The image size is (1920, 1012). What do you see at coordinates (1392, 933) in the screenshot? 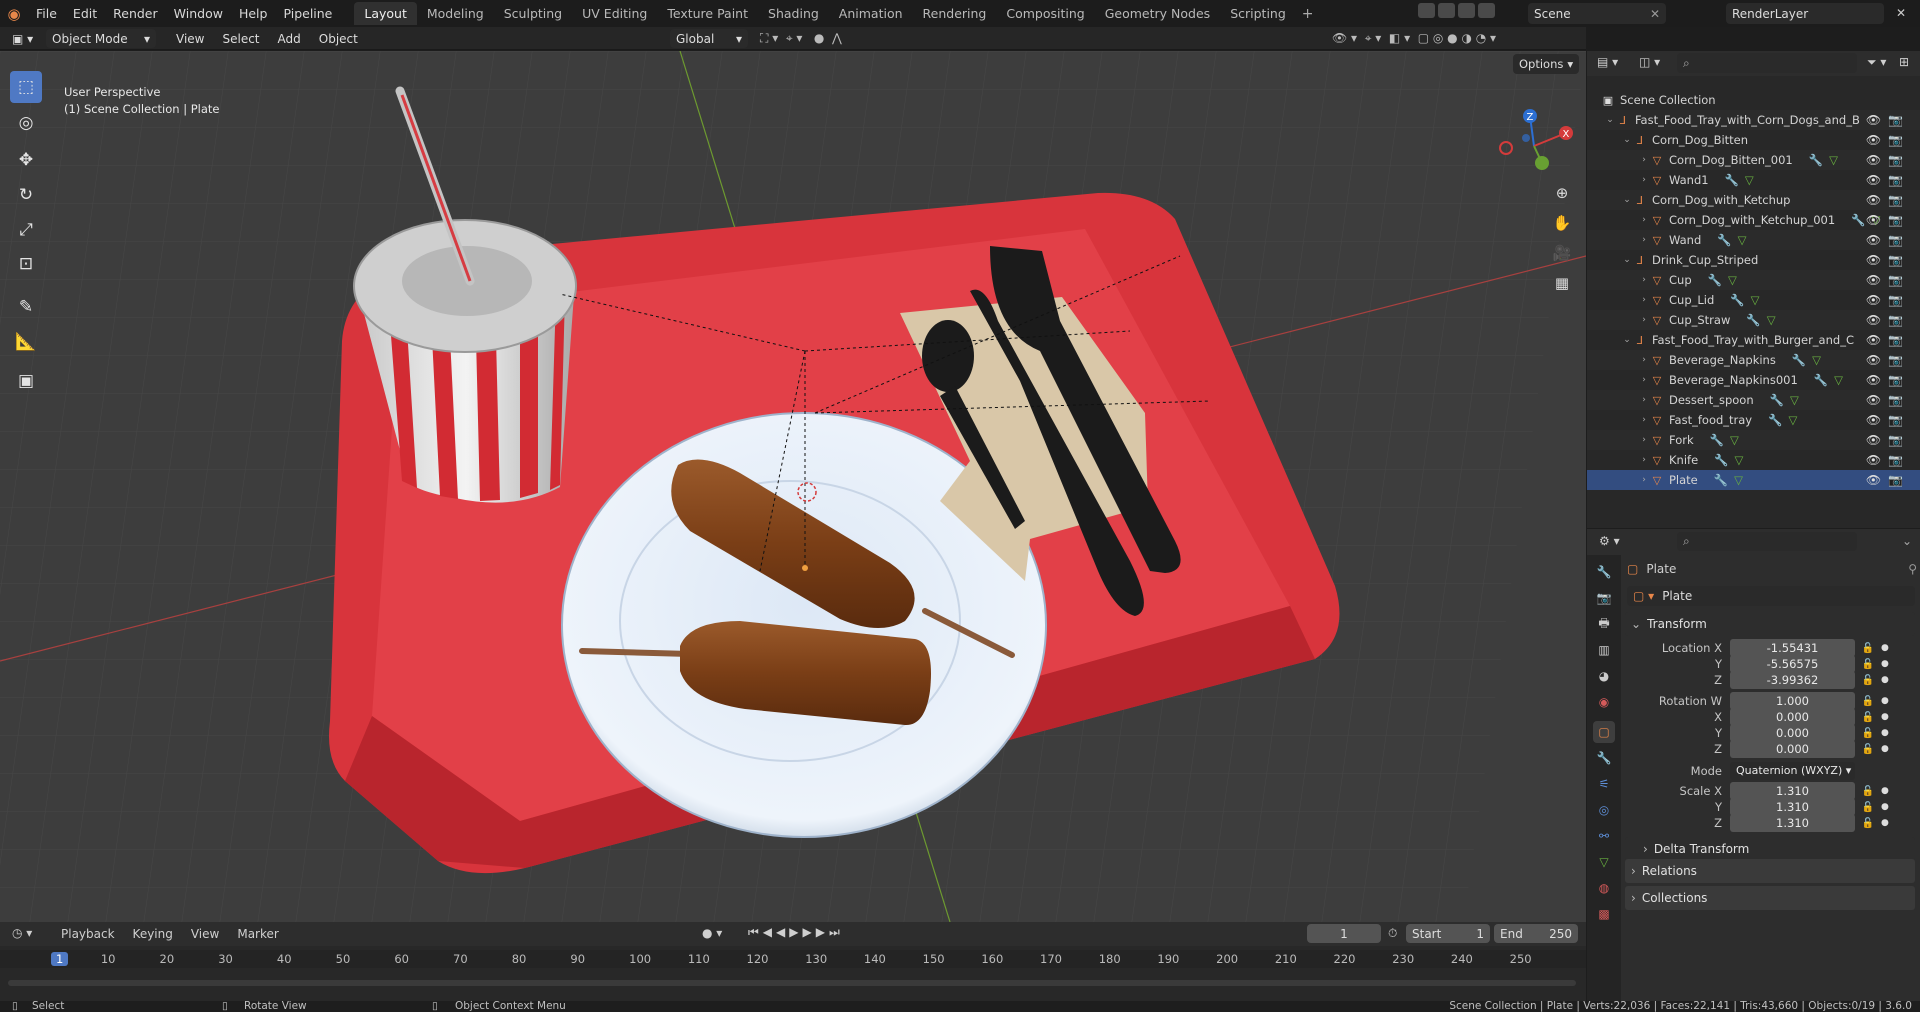
I see `clock-icon: ⏱` at bounding box center [1392, 933].